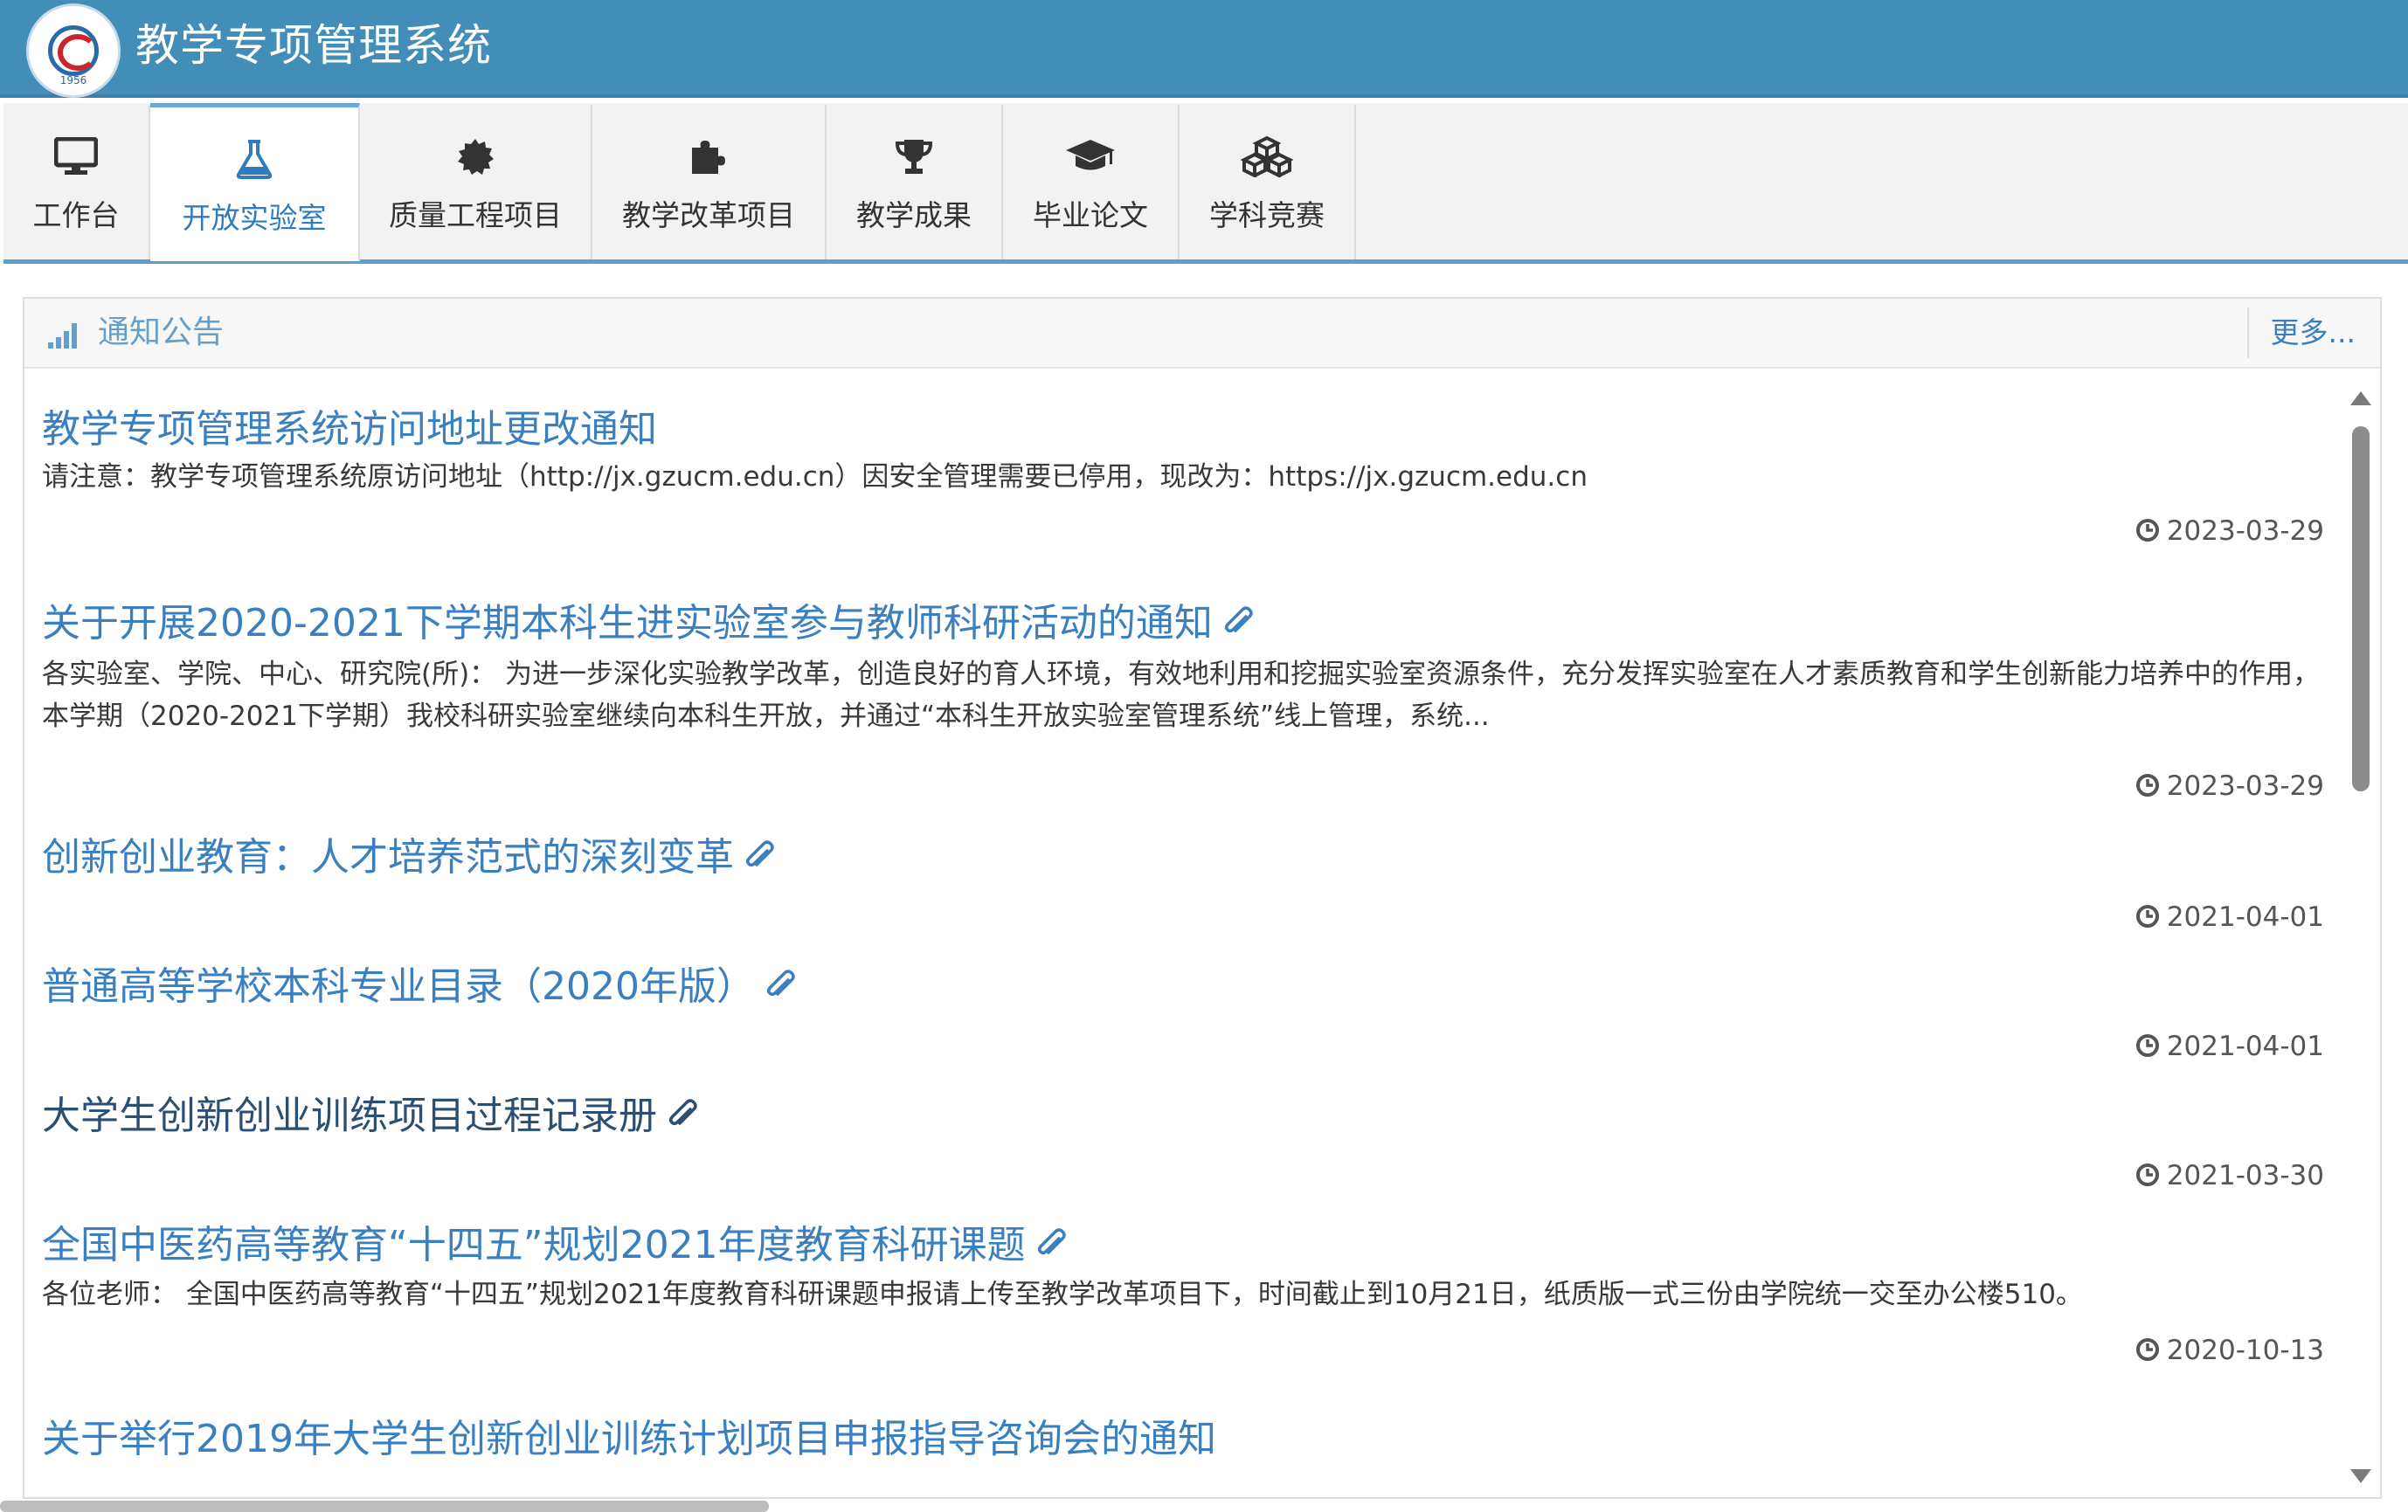 This screenshot has height=1512, width=2408. Describe the element at coordinates (384, 1506) in the screenshot. I see `horizontal-scrollbar` at that location.